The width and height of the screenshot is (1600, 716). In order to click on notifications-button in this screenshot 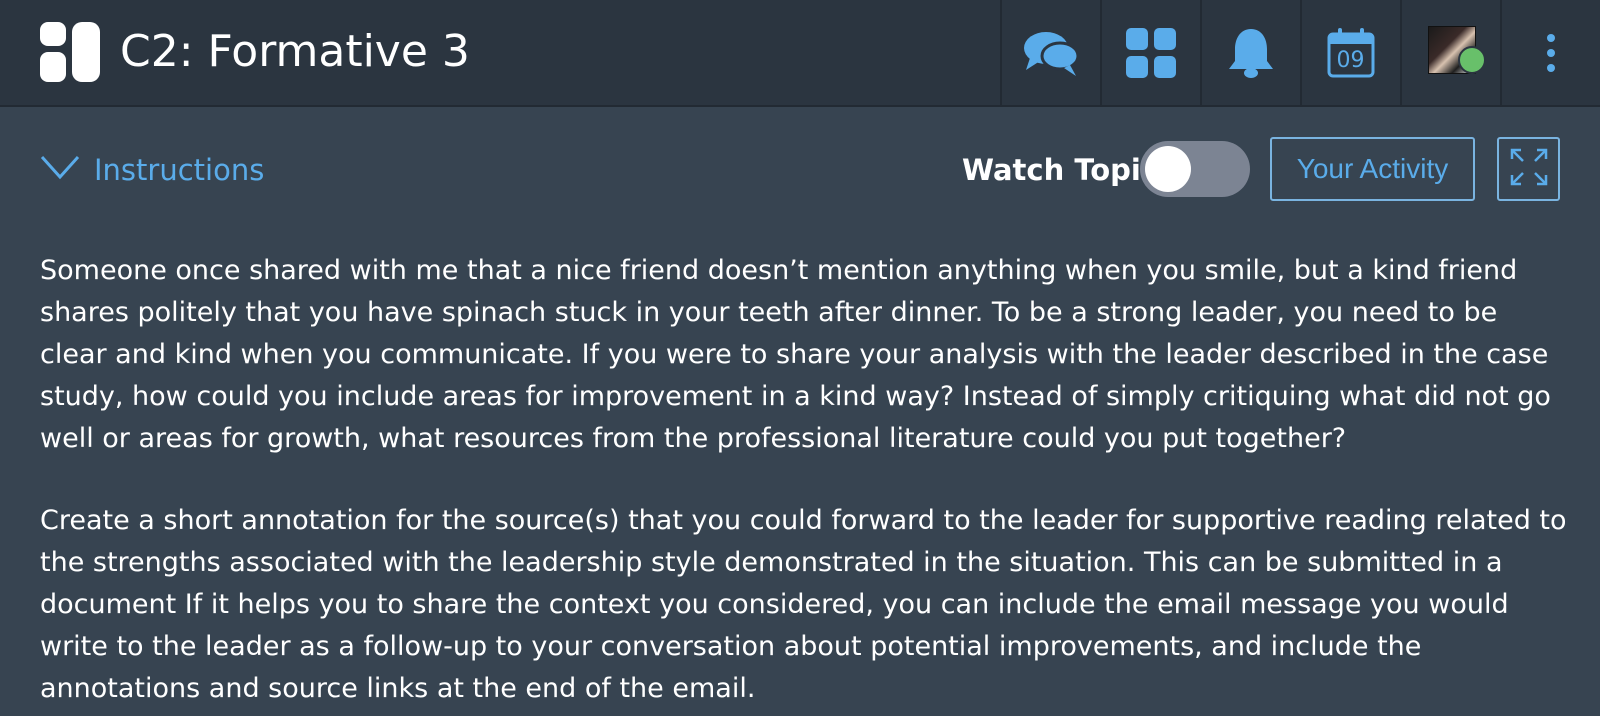, I will do `click(1249, 52)`.